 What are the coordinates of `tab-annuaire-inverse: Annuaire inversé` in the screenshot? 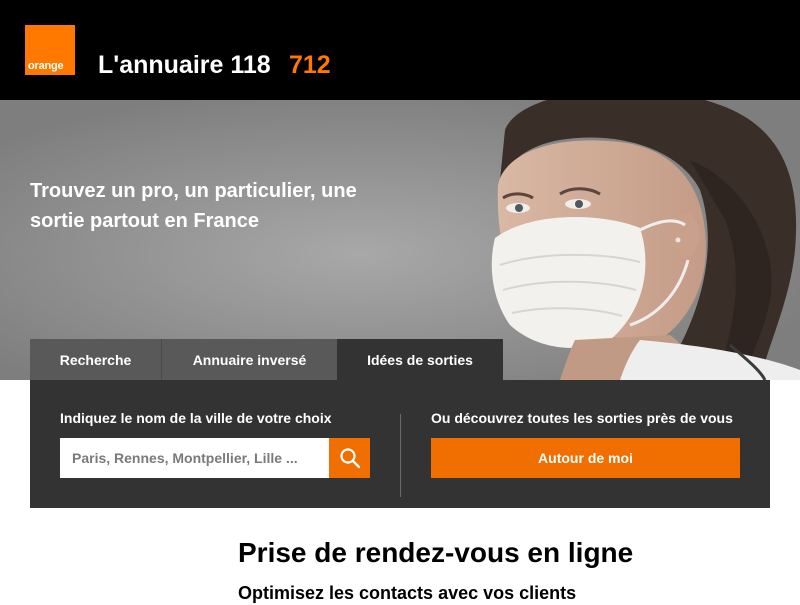 It's located at (249, 359).